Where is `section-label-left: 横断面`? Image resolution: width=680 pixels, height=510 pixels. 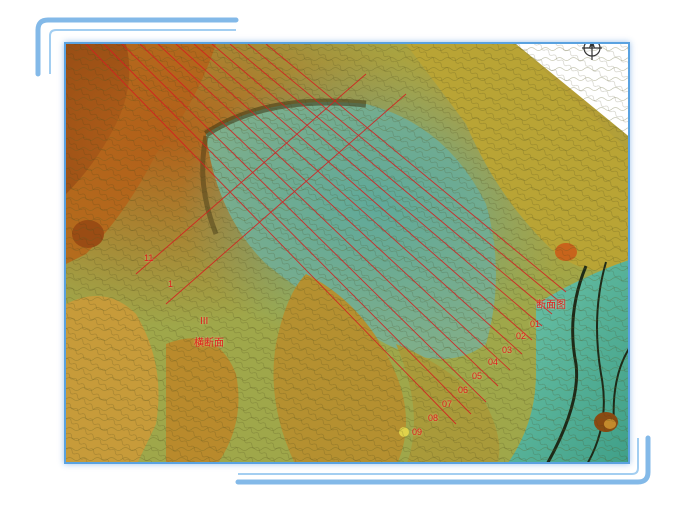 section-label-left: 横断面 is located at coordinates (209, 343).